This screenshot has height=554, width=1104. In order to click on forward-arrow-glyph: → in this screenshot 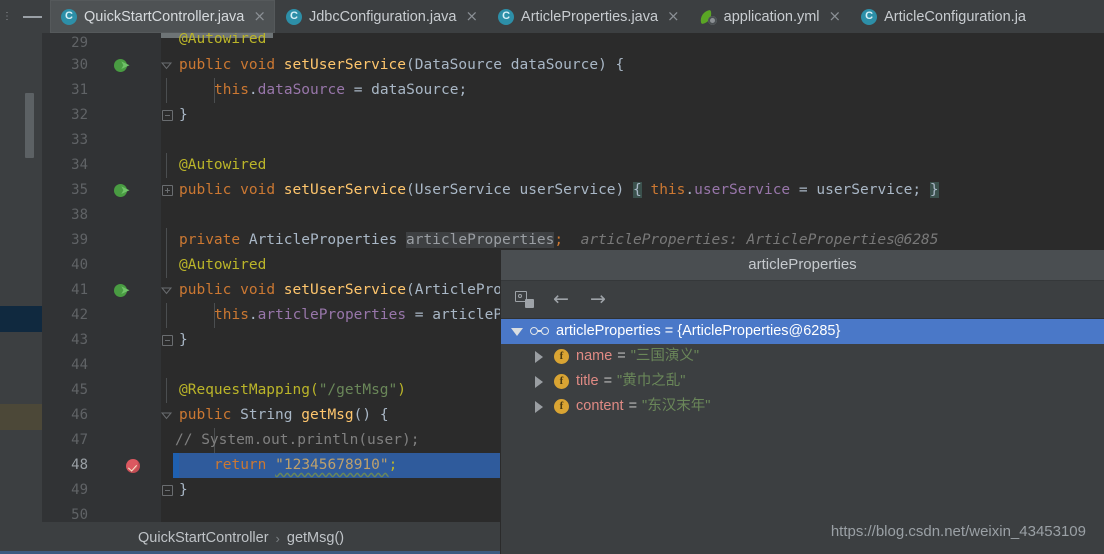, I will do `click(598, 299)`.